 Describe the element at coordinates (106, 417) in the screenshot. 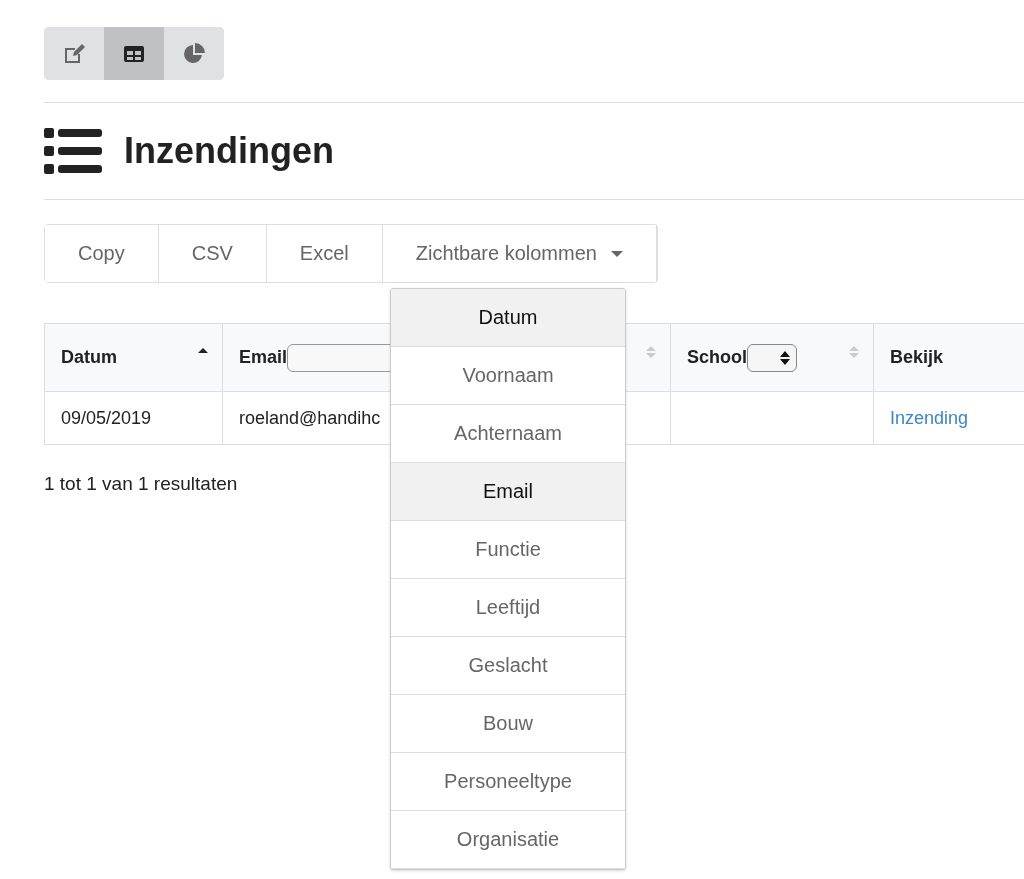

I see `table-cell: 09/05/2019` at that location.